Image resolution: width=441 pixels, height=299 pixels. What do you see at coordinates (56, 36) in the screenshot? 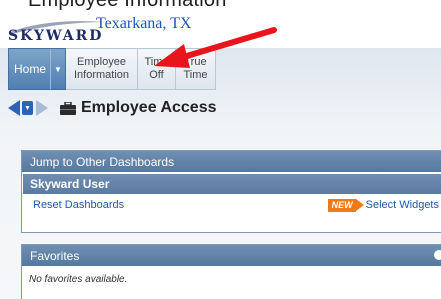
I see `skyward-logo: SKYWARD` at bounding box center [56, 36].